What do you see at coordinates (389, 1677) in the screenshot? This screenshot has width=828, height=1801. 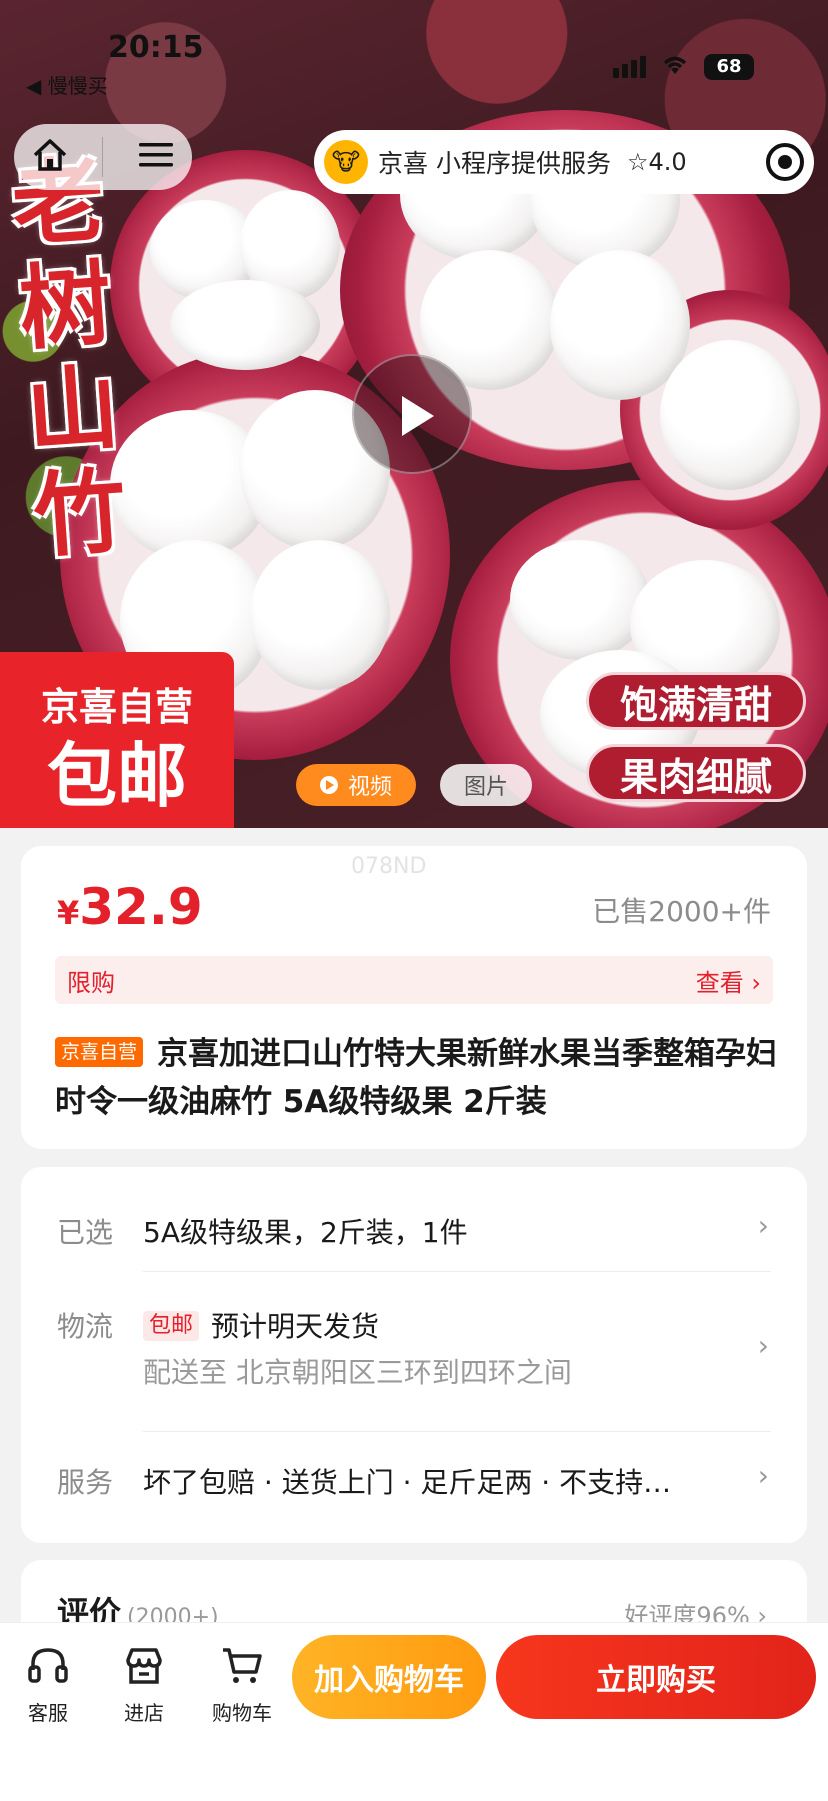 I see `add-to-cart-button: 加入购物车` at bounding box center [389, 1677].